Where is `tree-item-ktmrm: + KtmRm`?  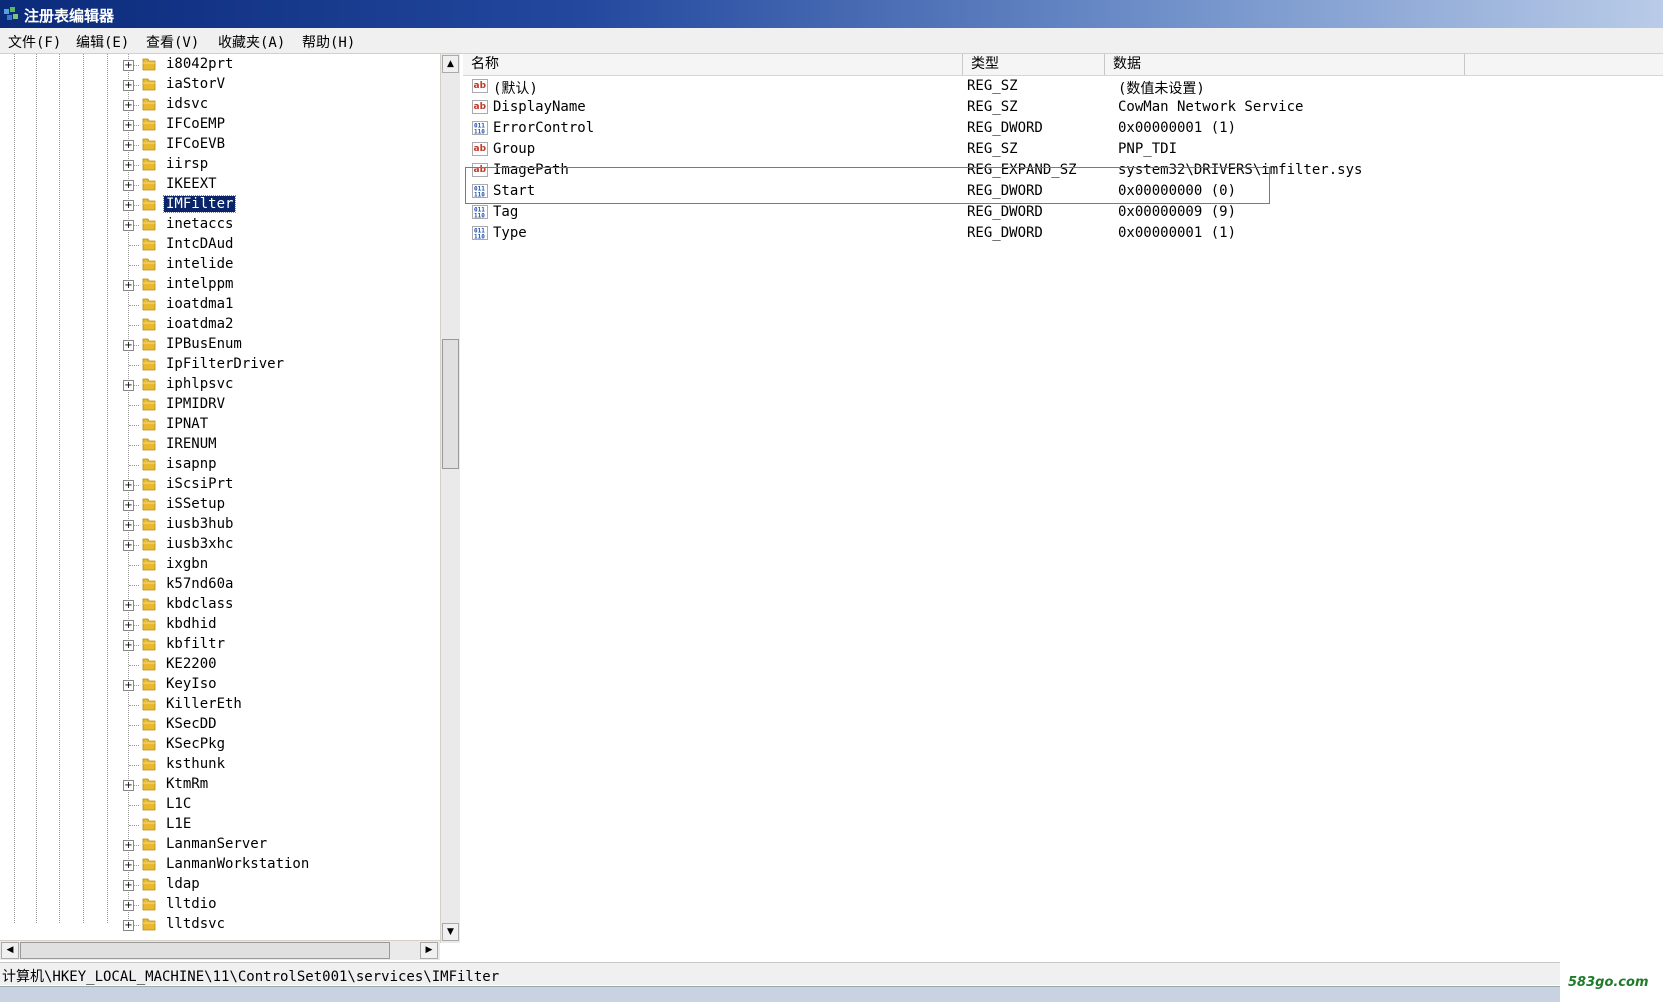 tree-item-ktmrm: + KtmRm is located at coordinates (207, 785).